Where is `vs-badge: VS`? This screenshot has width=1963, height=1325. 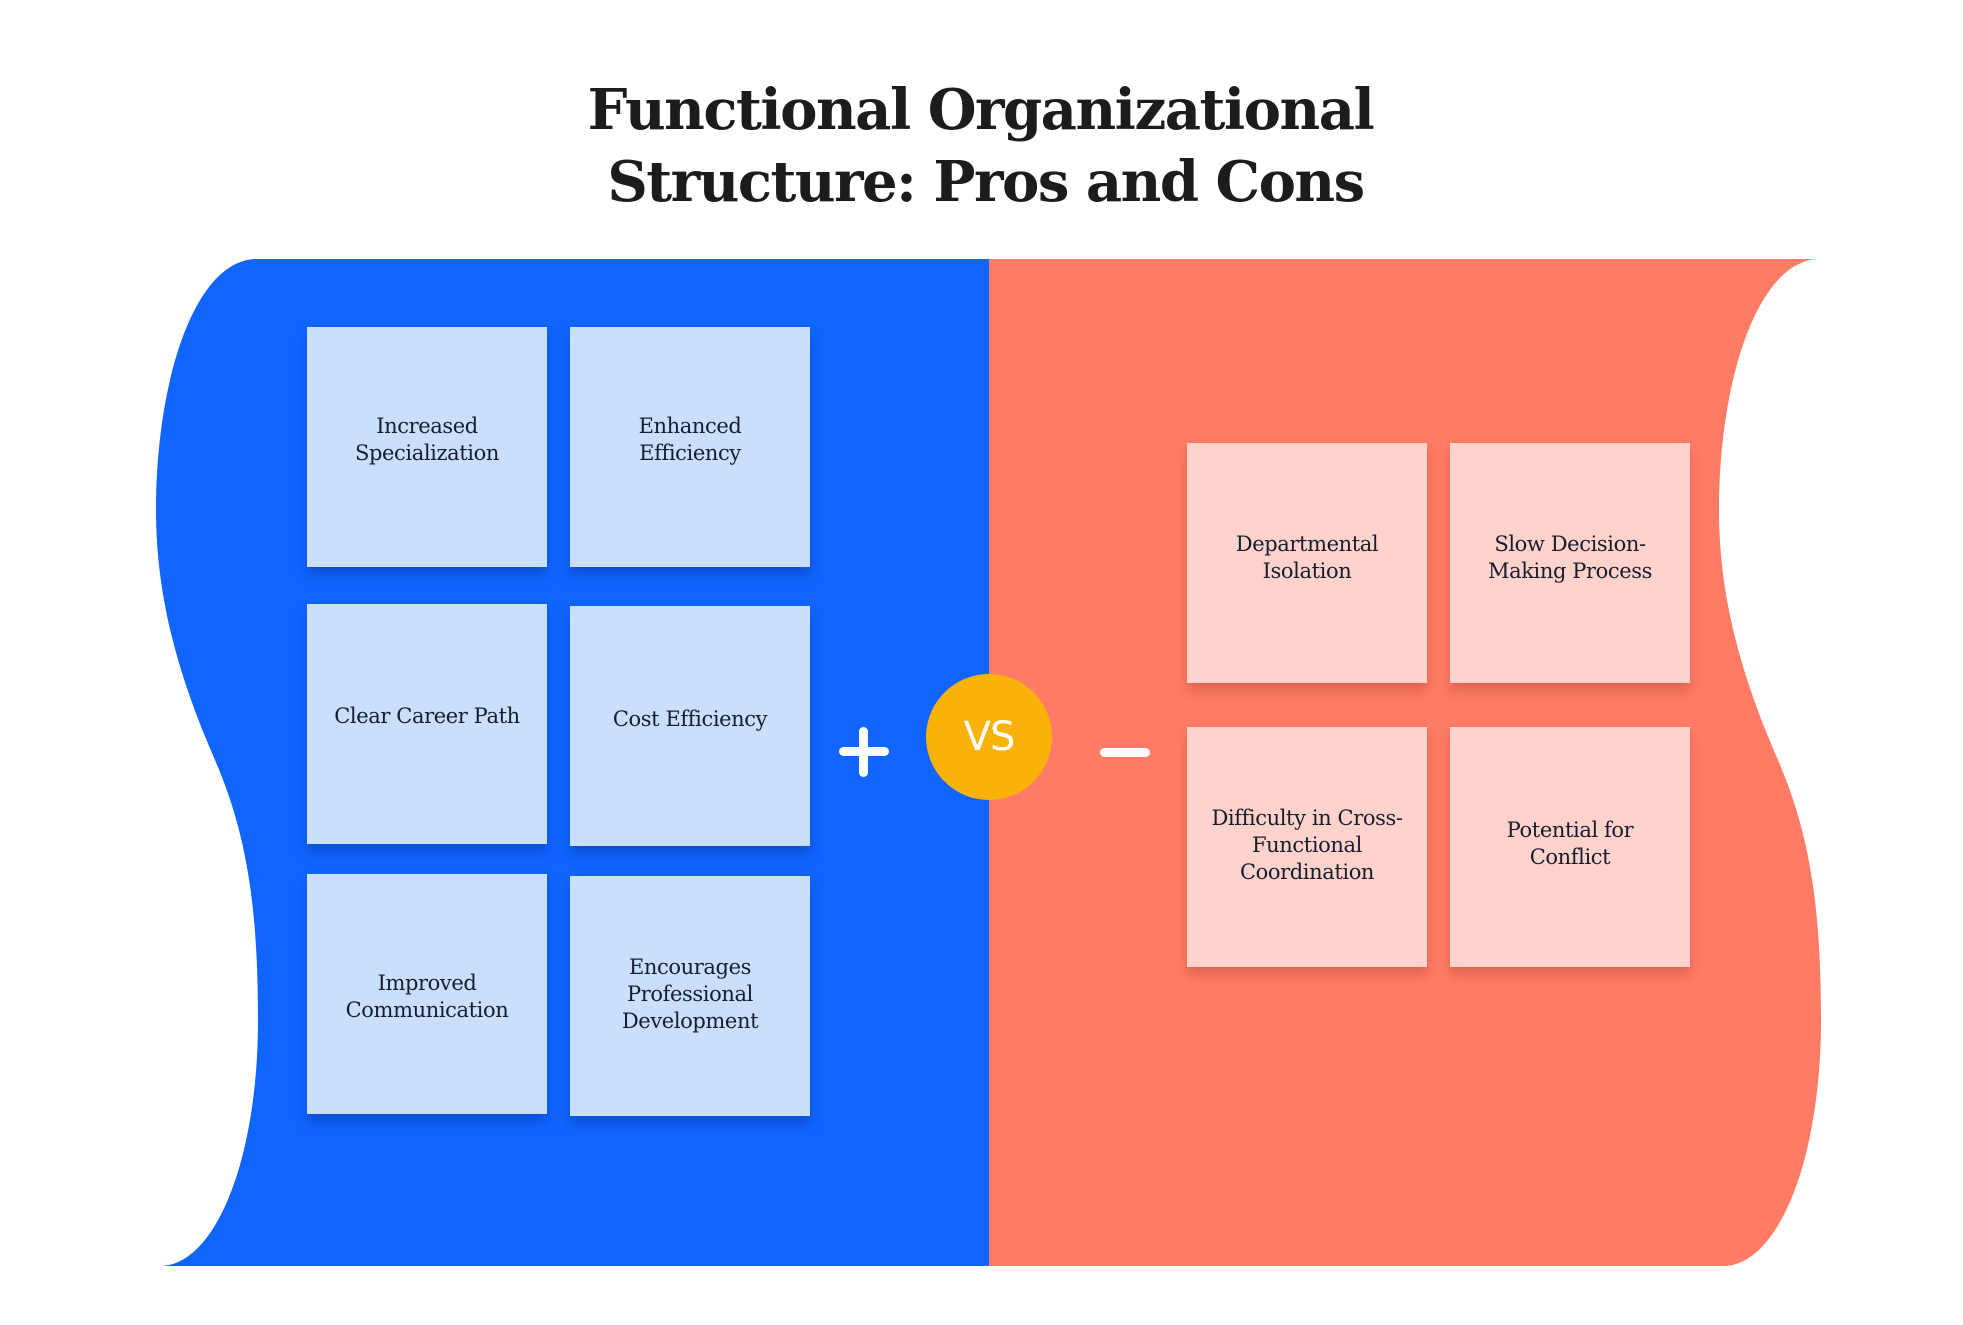 vs-badge: VS is located at coordinates (989, 737).